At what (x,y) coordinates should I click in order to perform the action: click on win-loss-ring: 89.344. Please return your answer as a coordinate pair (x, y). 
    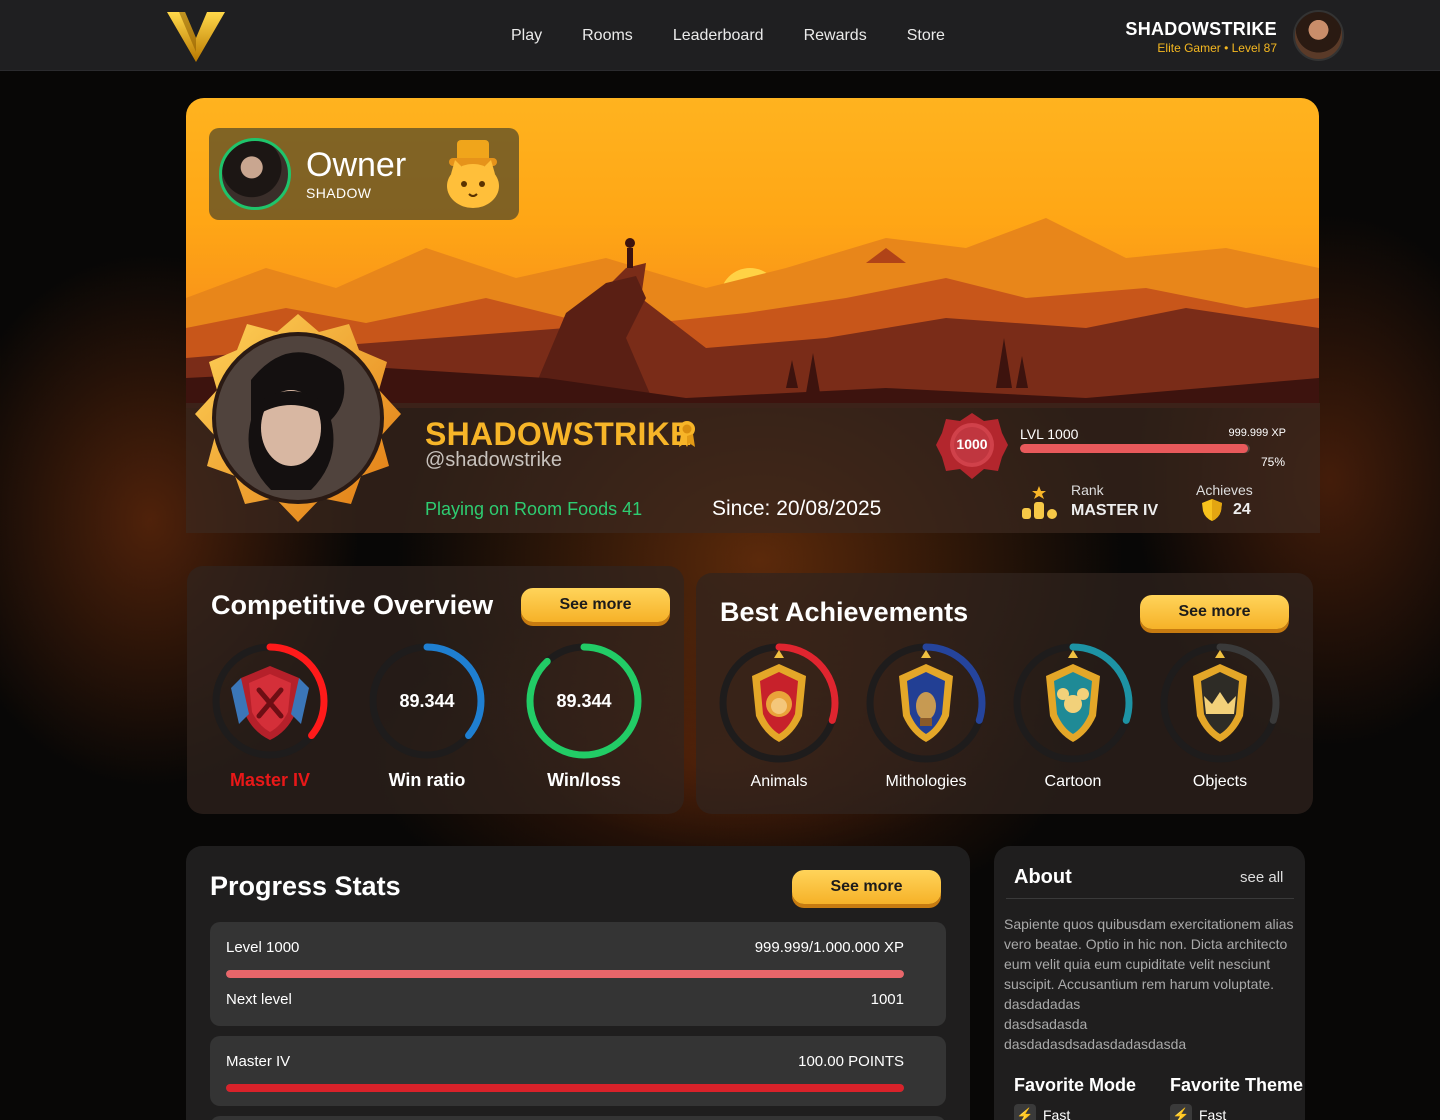
    Looking at the image, I should click on (584, 701).